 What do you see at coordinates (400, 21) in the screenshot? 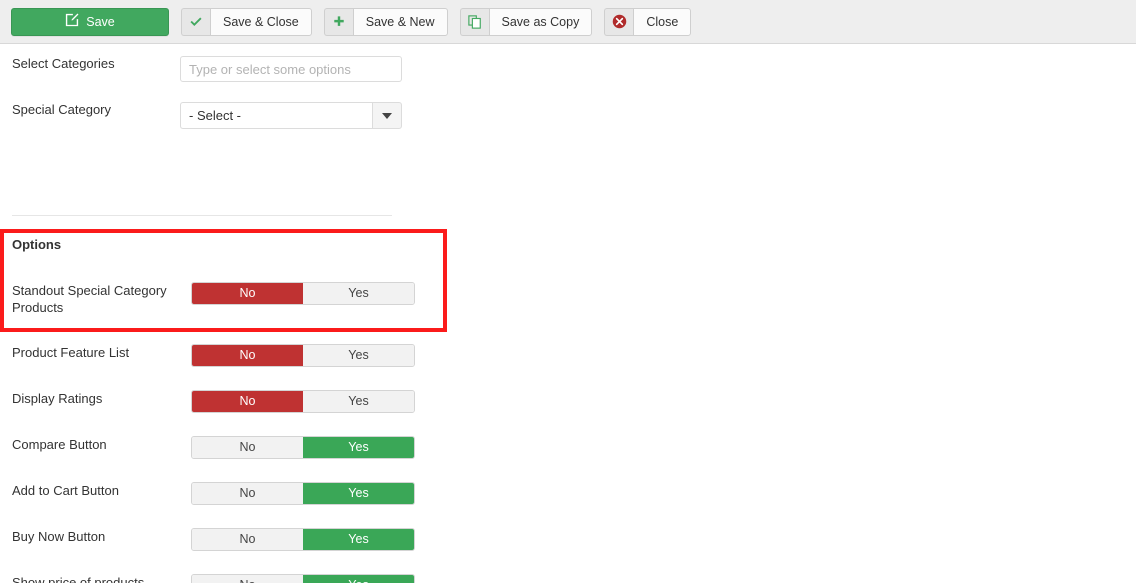
I see `save-and-new-label: Save & New` at bounding box center [400, 21].